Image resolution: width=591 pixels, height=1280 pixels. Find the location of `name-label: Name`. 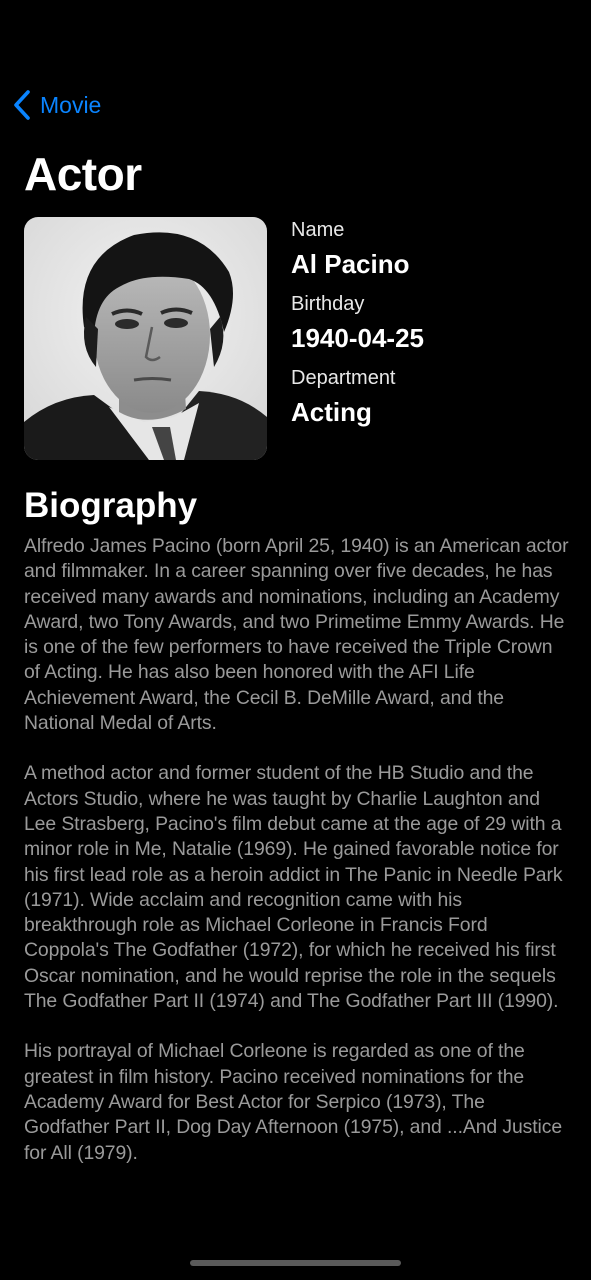

name-label: Name is located at coordinates (318, 230).